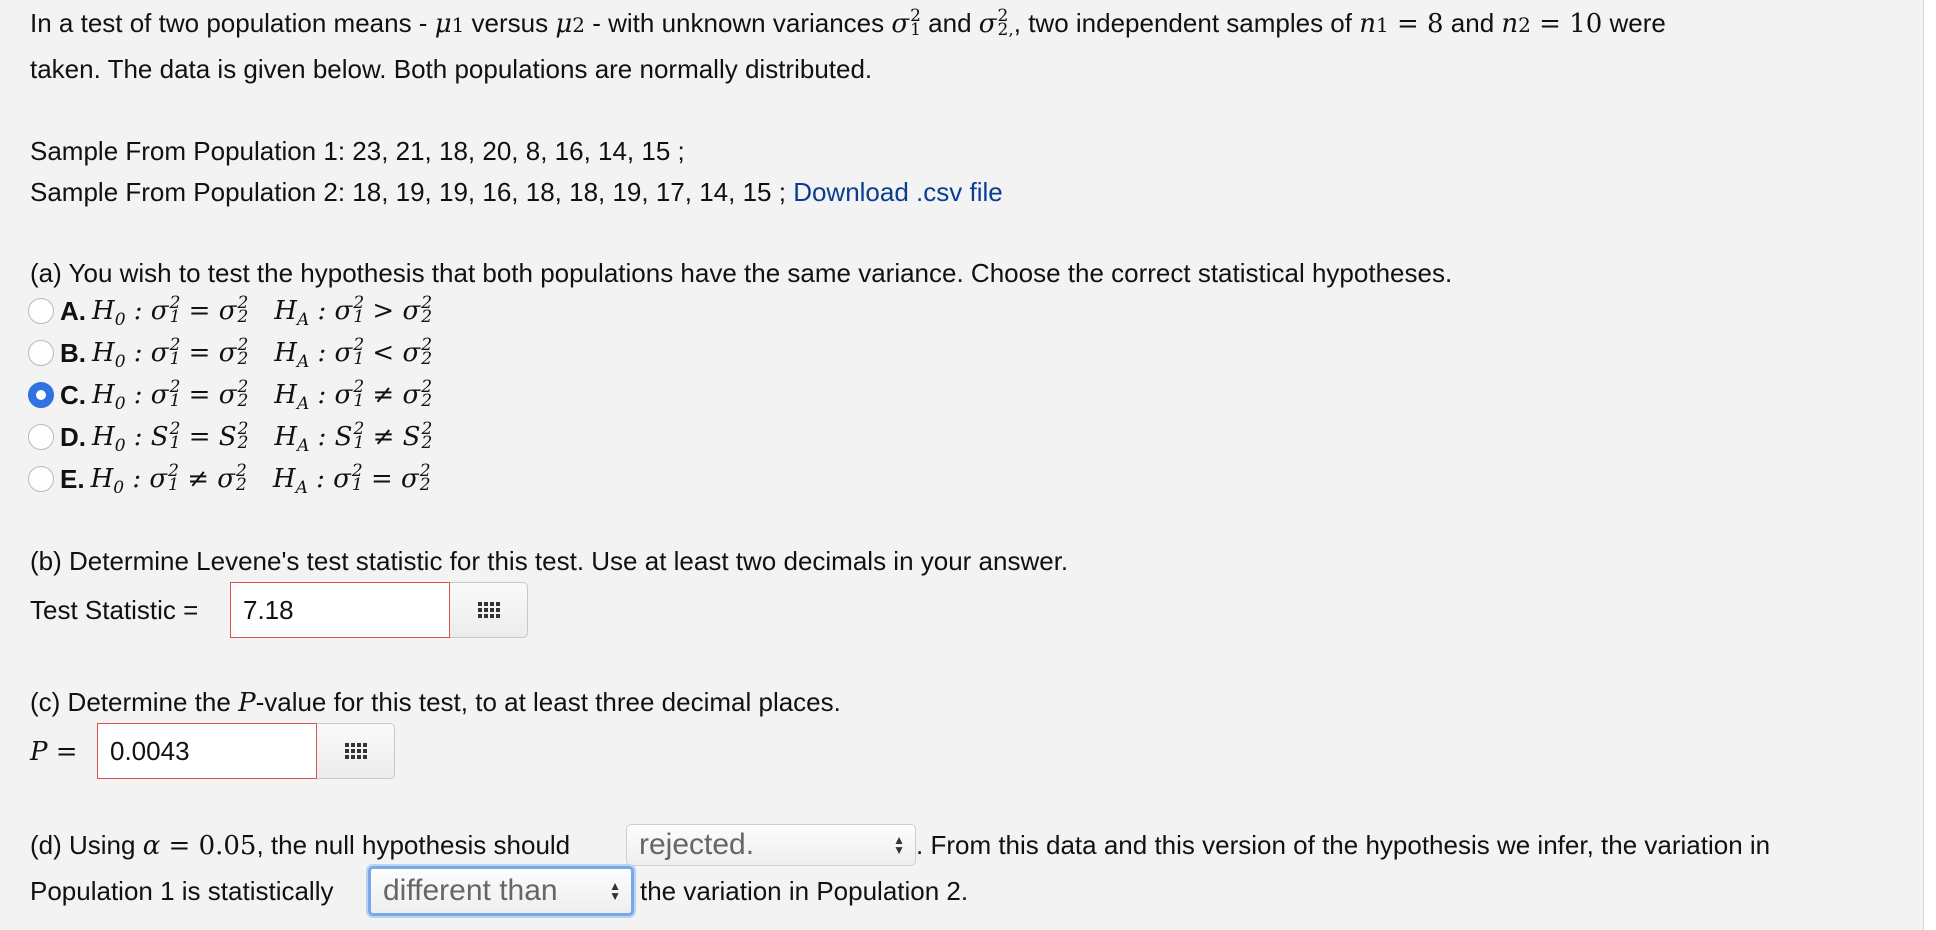 The height and width of the screenshot is (930, 1936). I want to click on intro-text-b: - with unknown variances, so click(738, 23).